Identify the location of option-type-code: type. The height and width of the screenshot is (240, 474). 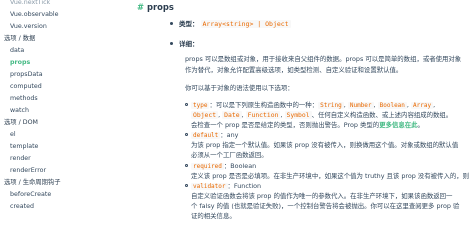
(200, 105).